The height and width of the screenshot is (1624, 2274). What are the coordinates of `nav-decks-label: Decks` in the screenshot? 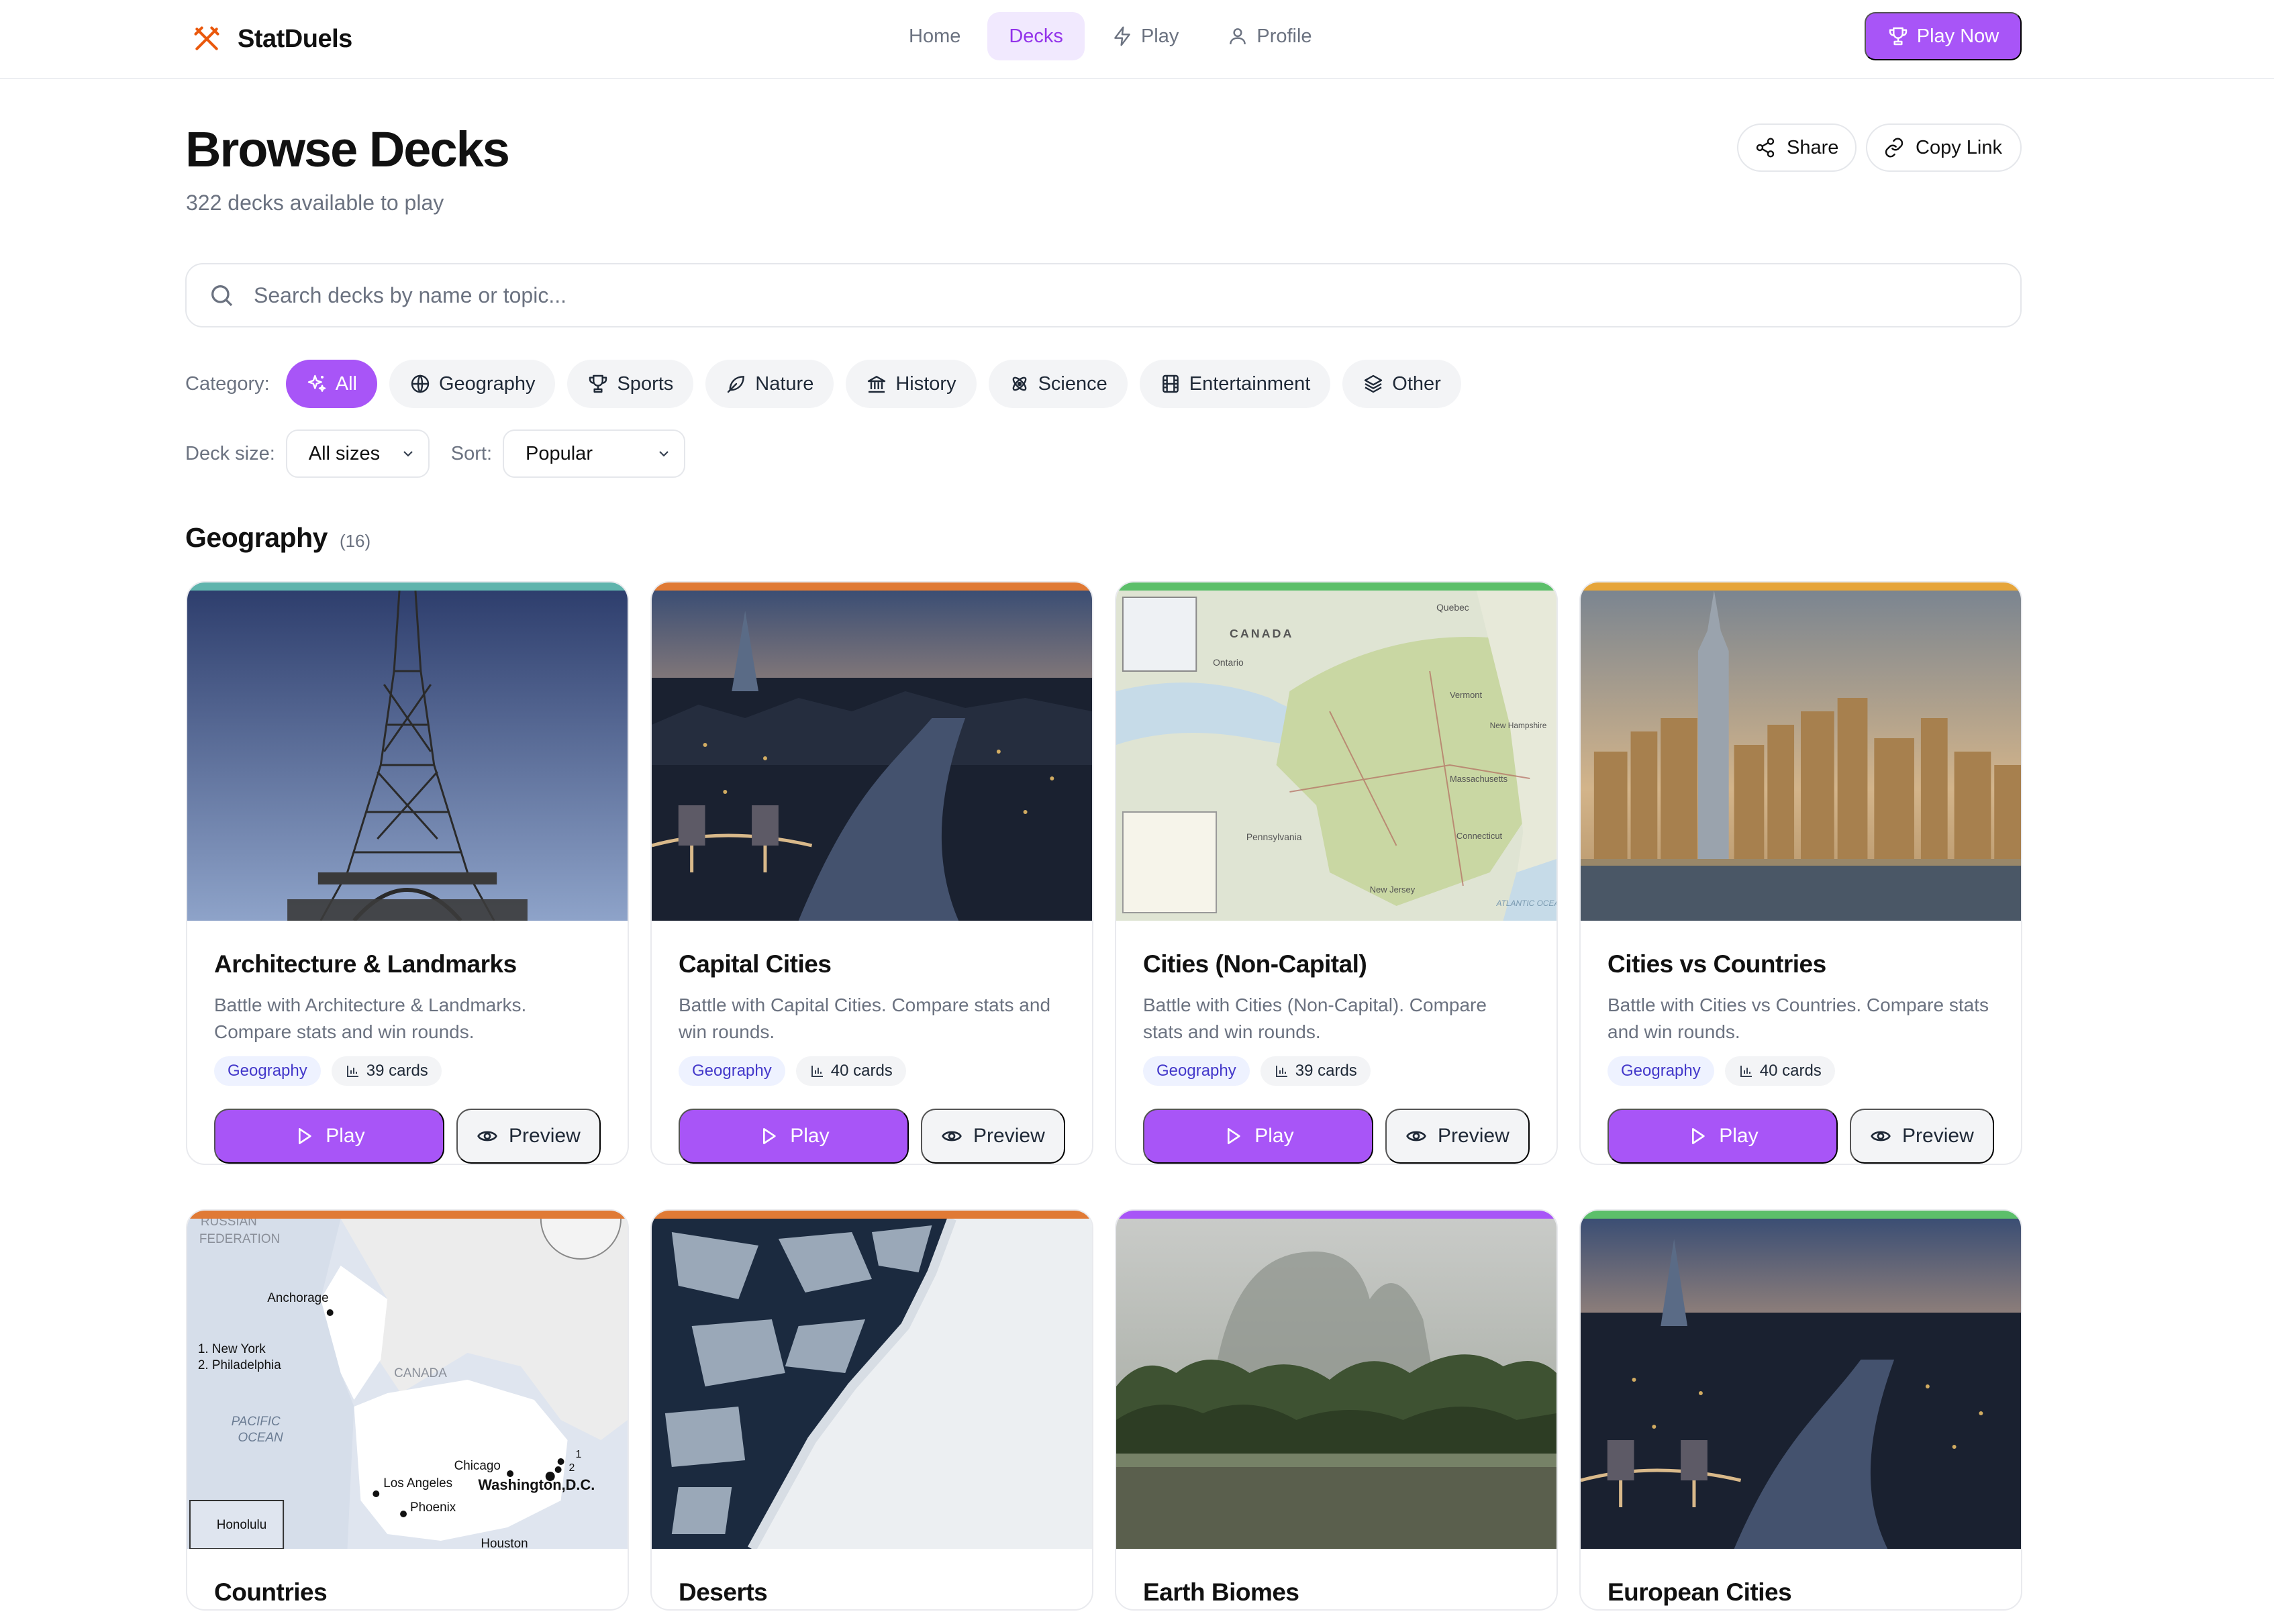 It's located at (1036, 36).